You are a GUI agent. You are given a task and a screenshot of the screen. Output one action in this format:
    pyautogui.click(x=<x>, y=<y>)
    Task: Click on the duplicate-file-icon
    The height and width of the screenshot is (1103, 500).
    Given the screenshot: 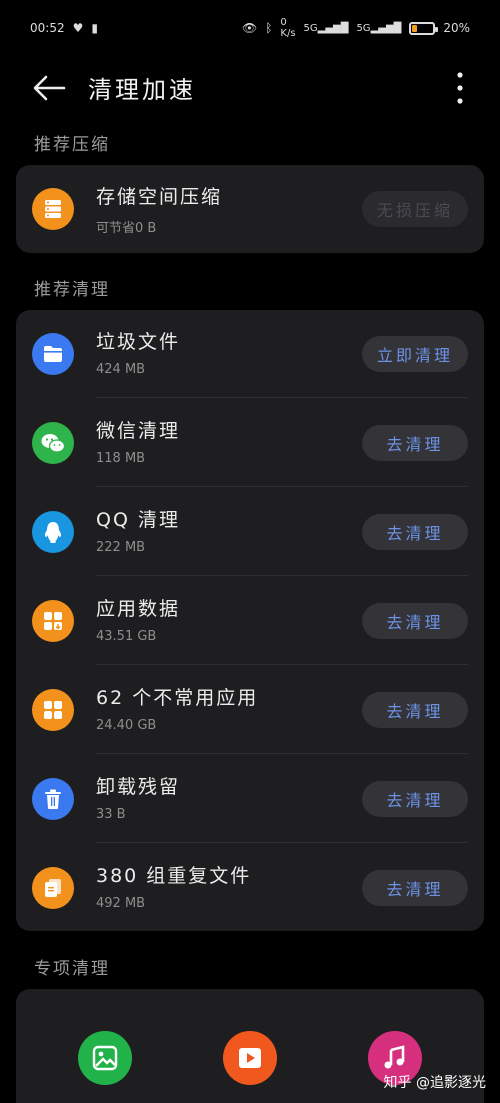 What is the action you would take?
    pyautogui.click(x=53, y=888)
    